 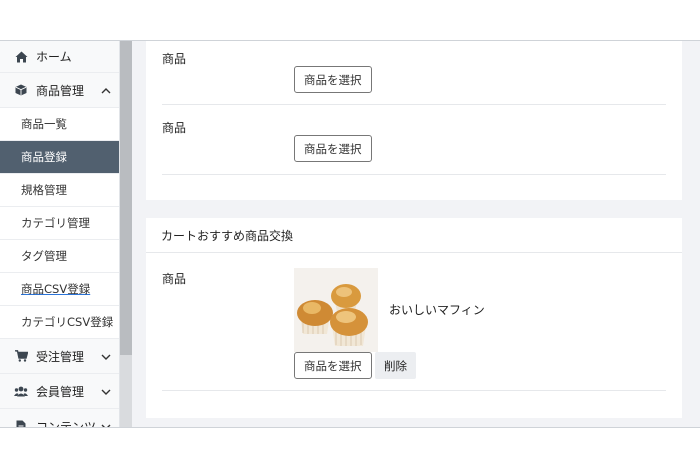 I want to click on sidebar-item-label: コンテンツ, so click(x=66, y=423).